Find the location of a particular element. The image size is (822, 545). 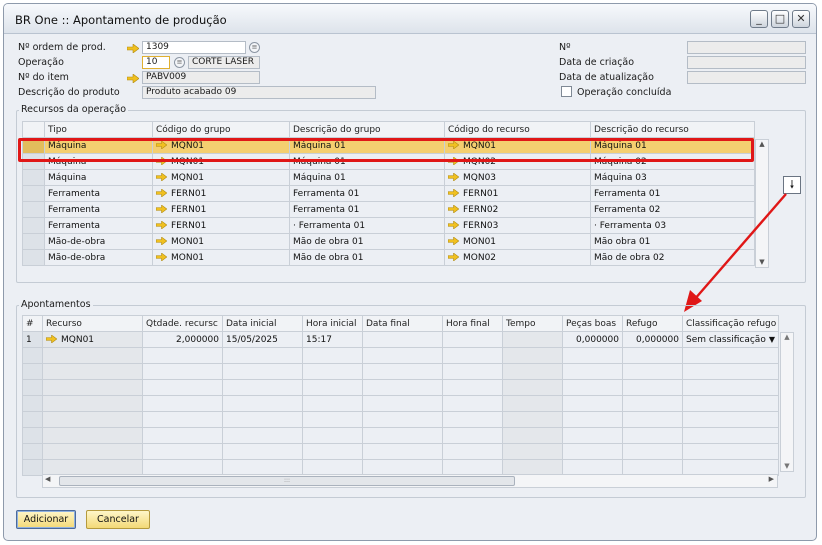

scroll-left-icon: ◀ is located at coordinates (47, 479).